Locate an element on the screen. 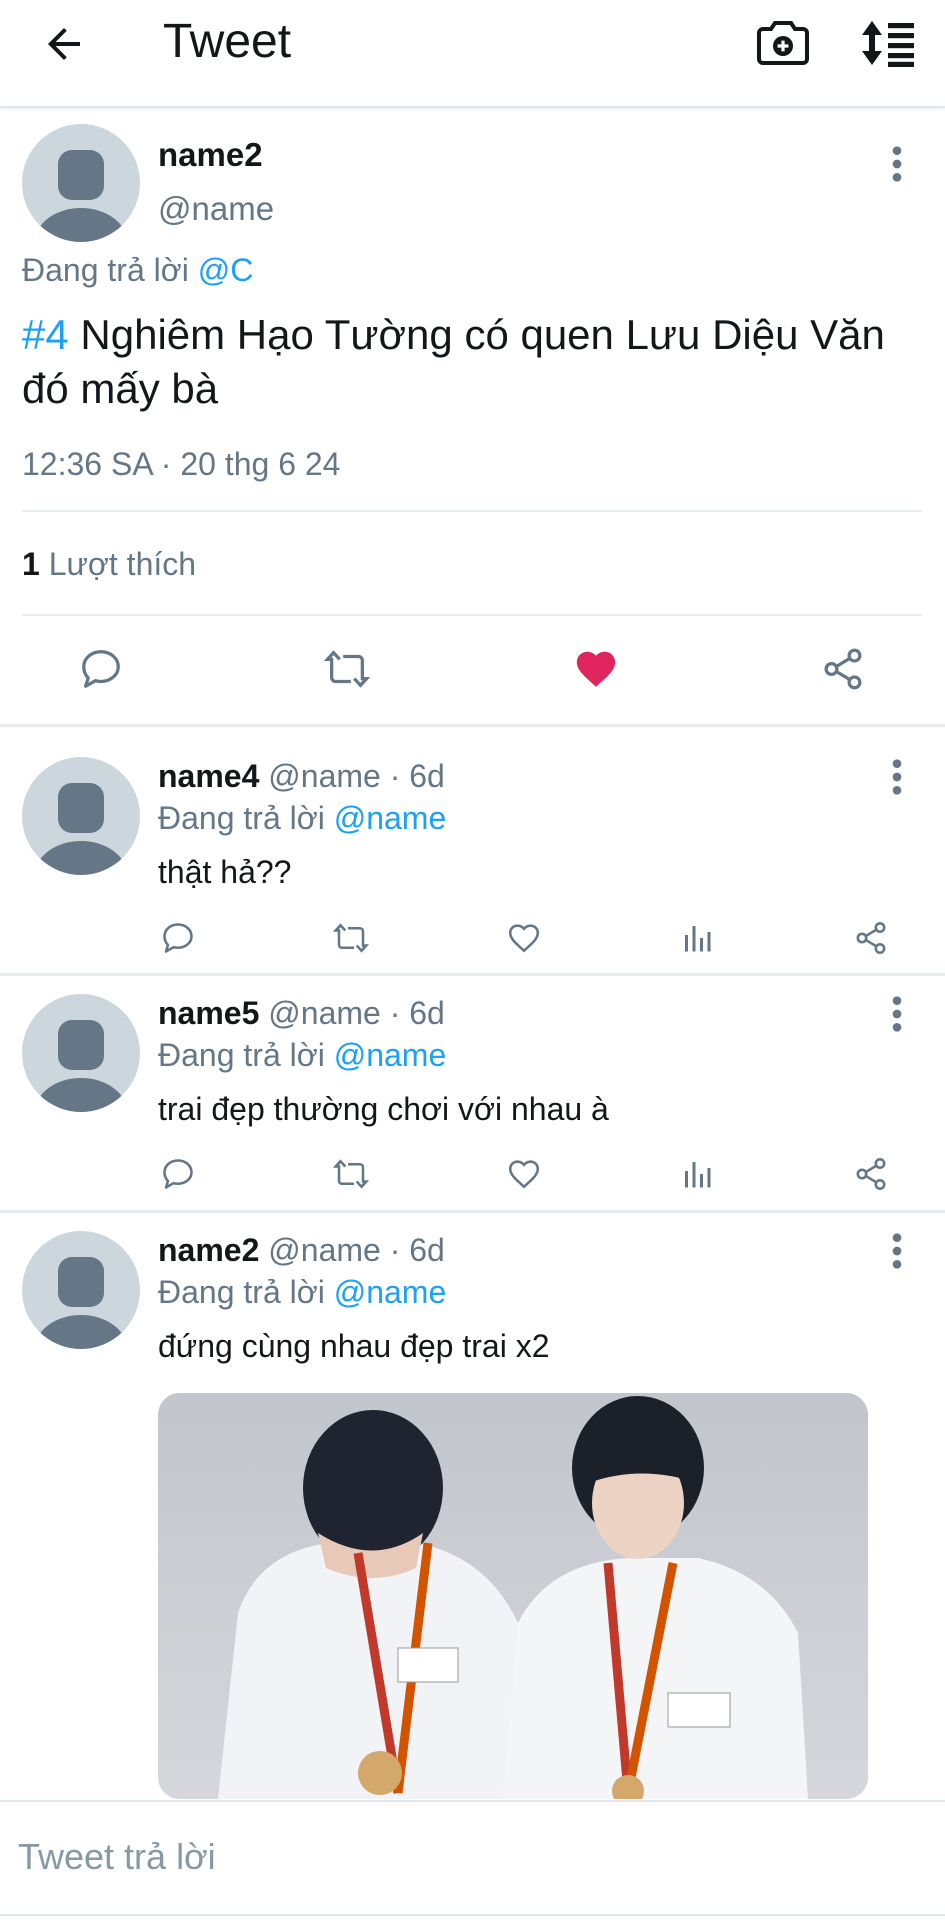  reply-composer: Tweet trả lời is located at coordinates (472, 1861).